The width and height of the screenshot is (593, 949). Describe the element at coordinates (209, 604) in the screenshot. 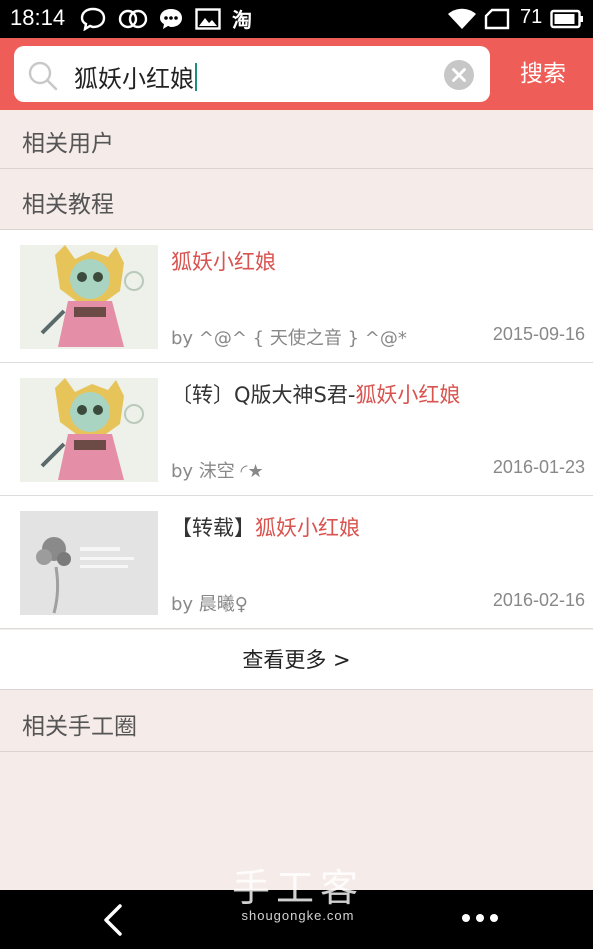

I see `tutorial-author: by 晨曦♀` at that location.